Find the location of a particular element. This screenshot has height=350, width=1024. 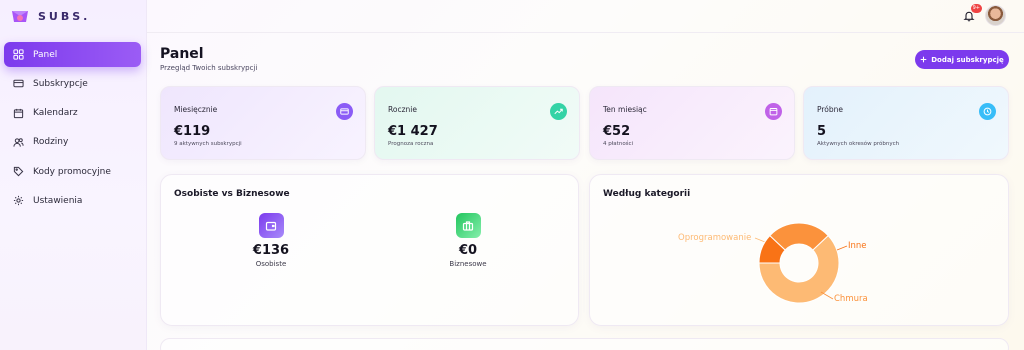

tag-icon is located at coordinates (18, 172).